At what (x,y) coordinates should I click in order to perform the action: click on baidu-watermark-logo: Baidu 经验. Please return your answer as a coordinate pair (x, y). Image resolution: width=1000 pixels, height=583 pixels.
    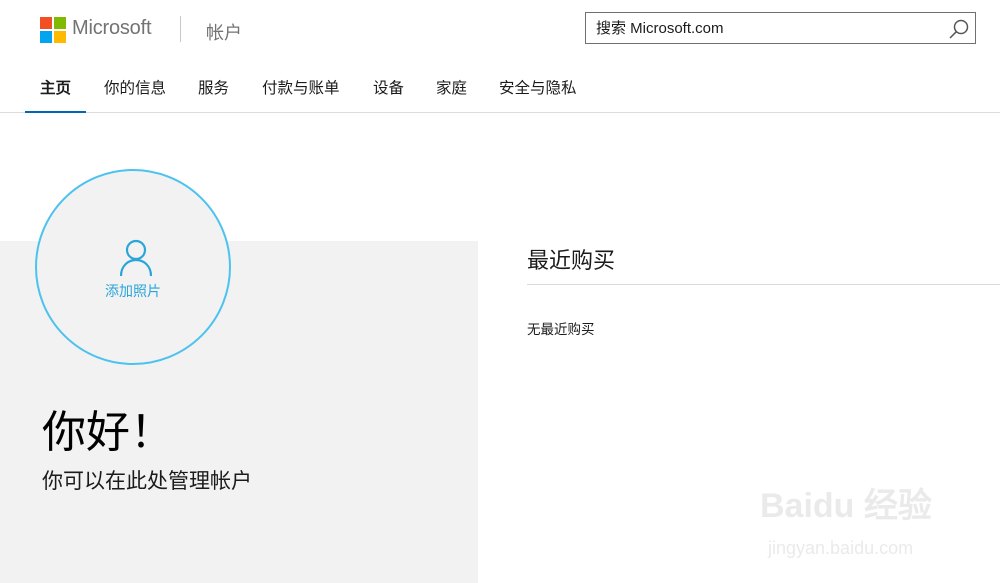
    Looking at the image, I should click on (846, 506).